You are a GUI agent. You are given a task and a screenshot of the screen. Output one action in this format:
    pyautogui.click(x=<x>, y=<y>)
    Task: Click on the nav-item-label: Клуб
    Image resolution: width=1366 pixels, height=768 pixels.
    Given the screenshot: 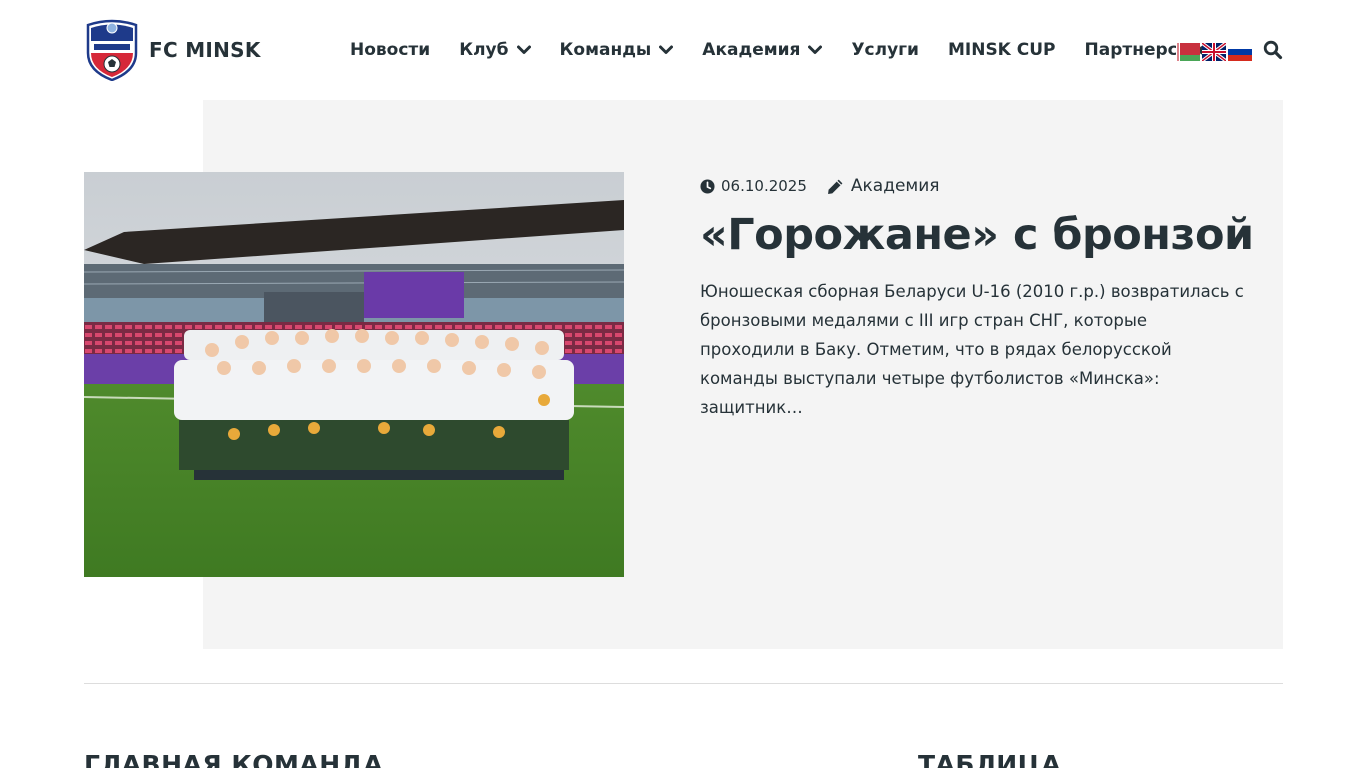 What is the action you would take?
    pyautogui.click(x=484, y=50)
    